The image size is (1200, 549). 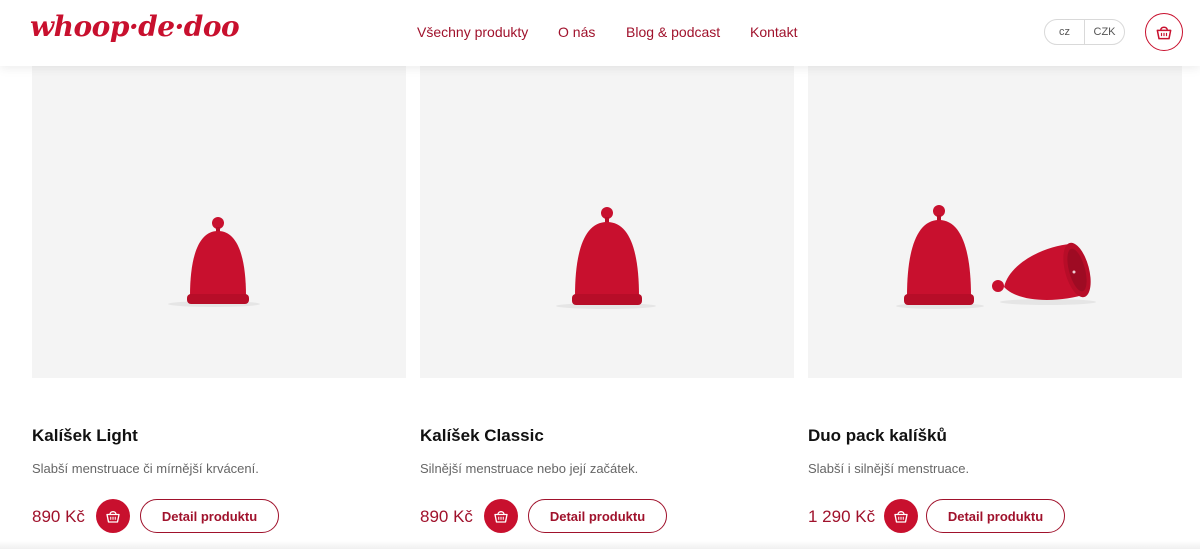 I want to click on currency-selector: CZK, so click(x=1104, y=32).